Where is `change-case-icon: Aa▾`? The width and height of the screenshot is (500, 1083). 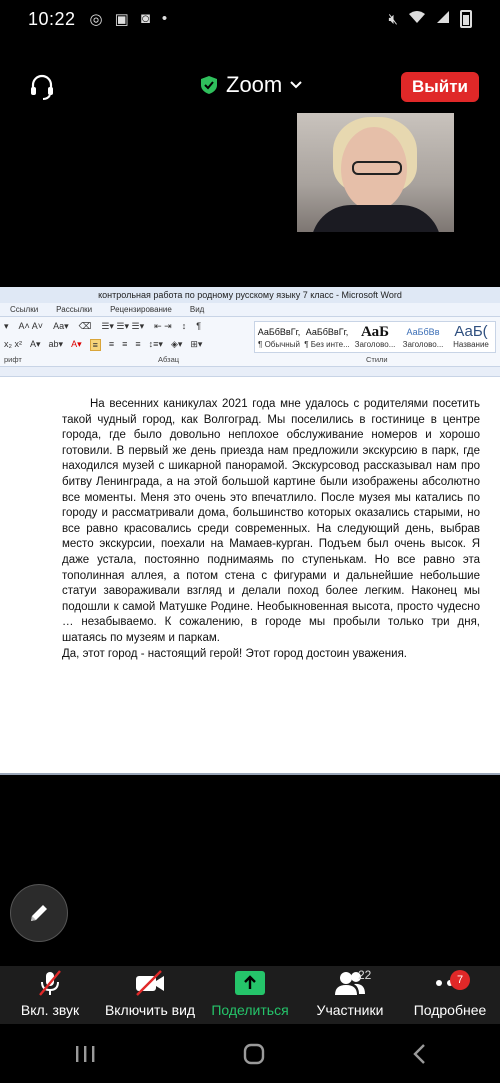 change-case-icon: Aa▾ is located at coordinates (61, 326).